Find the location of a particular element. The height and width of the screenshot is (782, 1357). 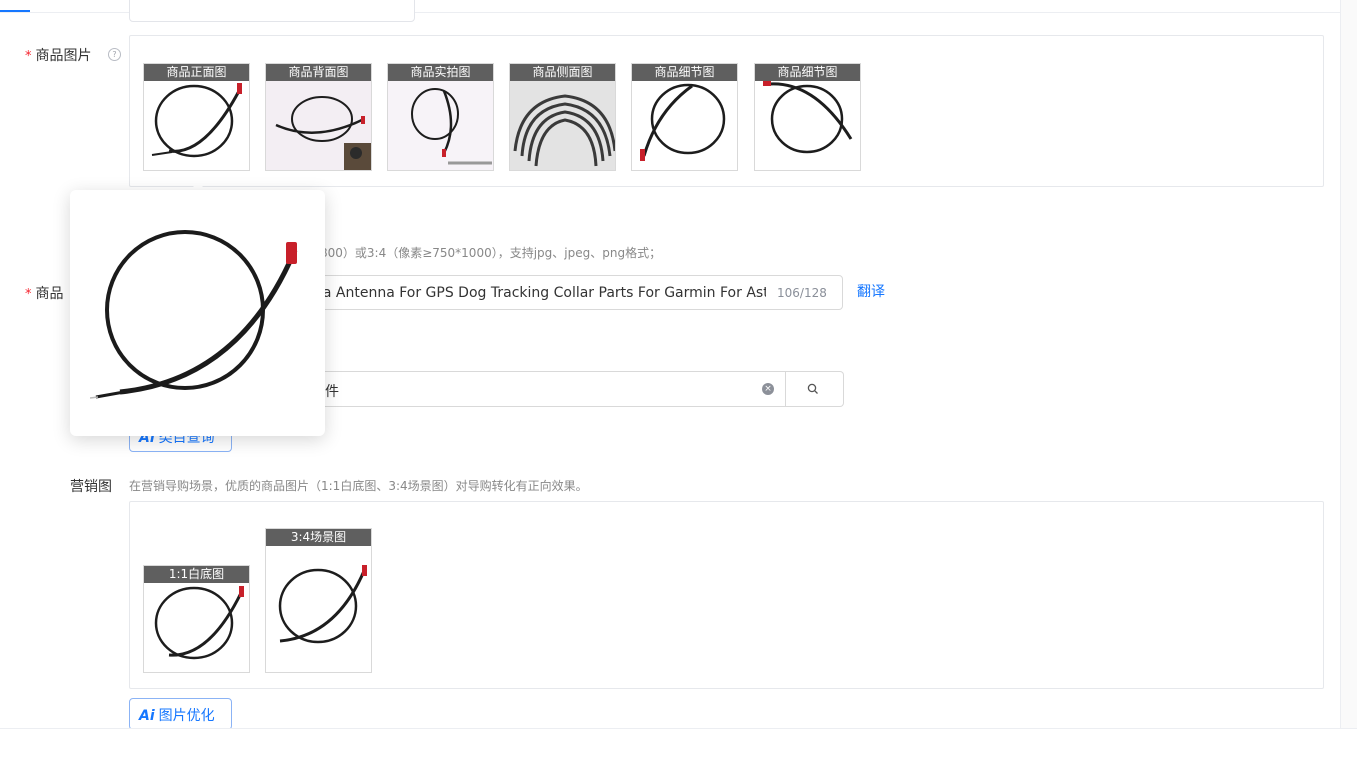

search-button is located at coordinates (815, 389).